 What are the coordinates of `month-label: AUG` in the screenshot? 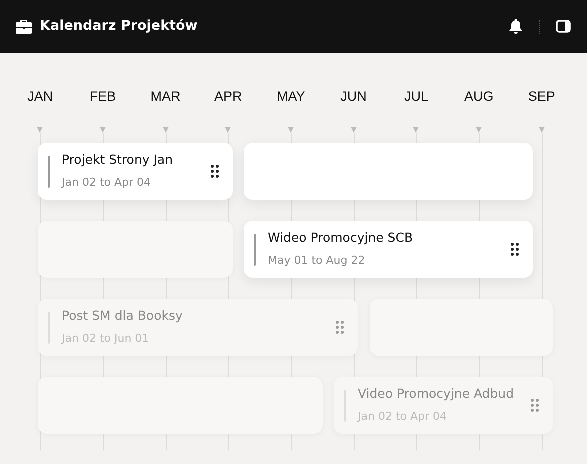 It's located at (479, 96).